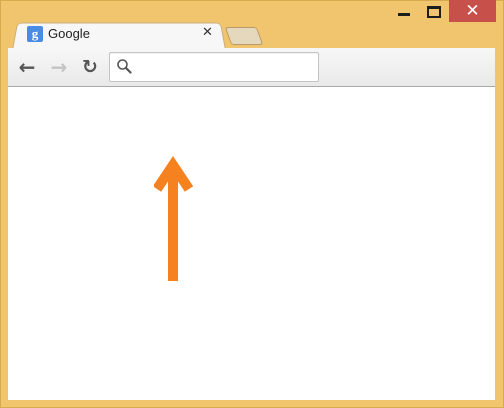  I want to click on close-window-button: ✕, so click(472, 11).